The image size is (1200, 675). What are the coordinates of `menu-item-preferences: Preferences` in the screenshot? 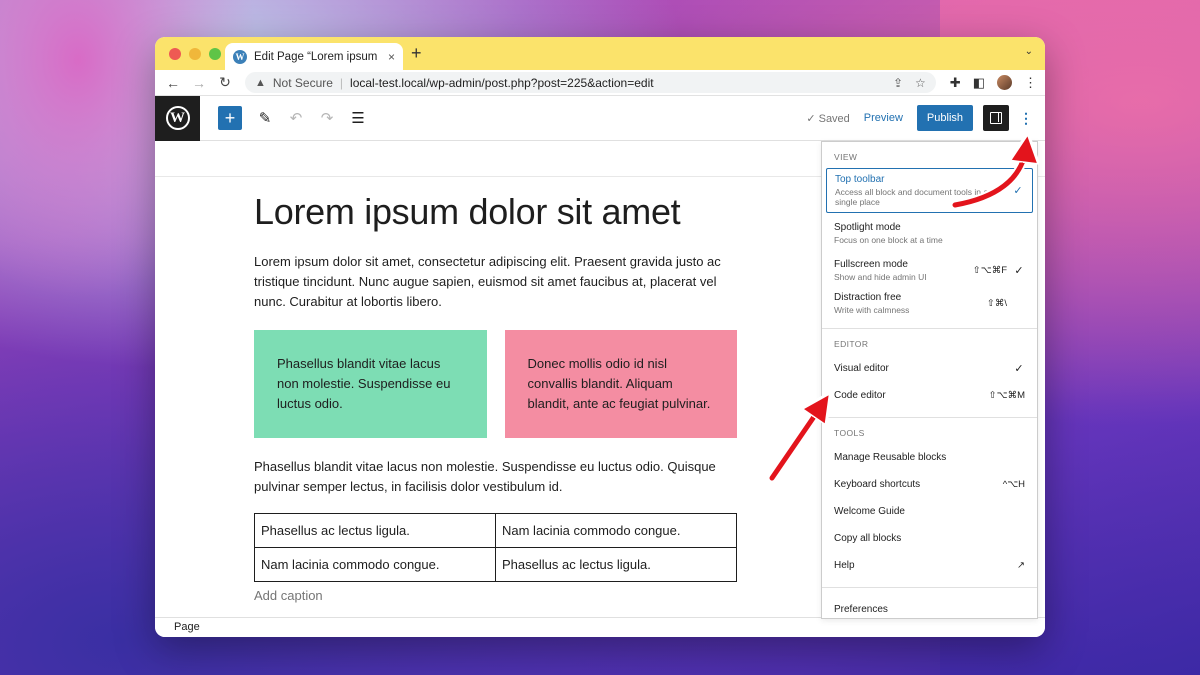 It's located at (929, 609).